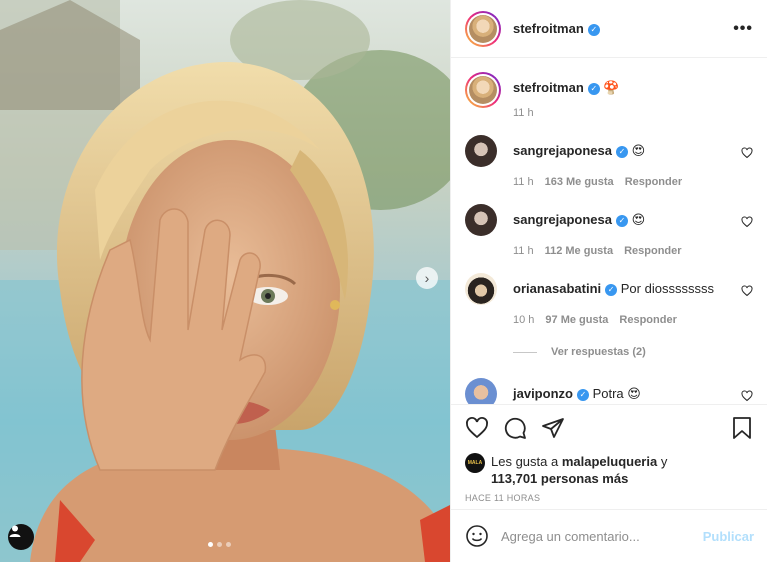  Describe the element at coordinates (633, 352) in the screenshot. I see `view-replies-button: Ver respuestas (2)` at that location.